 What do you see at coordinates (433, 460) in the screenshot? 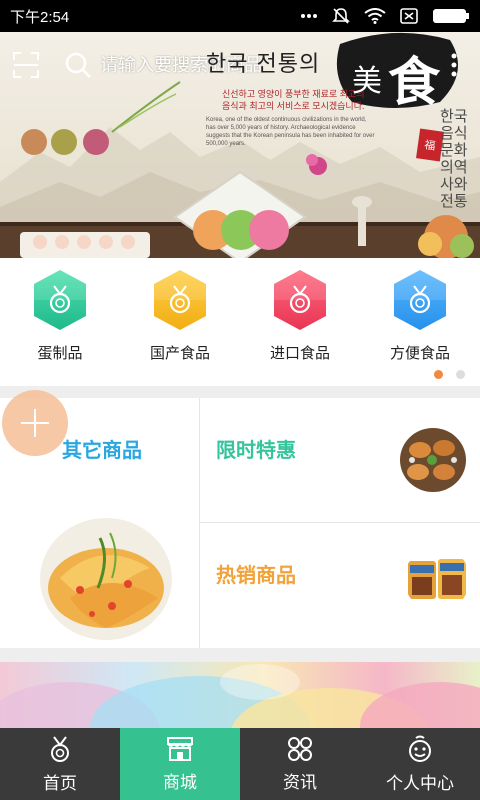
I see `limited-offer-image` at bounding box center [433, 460].